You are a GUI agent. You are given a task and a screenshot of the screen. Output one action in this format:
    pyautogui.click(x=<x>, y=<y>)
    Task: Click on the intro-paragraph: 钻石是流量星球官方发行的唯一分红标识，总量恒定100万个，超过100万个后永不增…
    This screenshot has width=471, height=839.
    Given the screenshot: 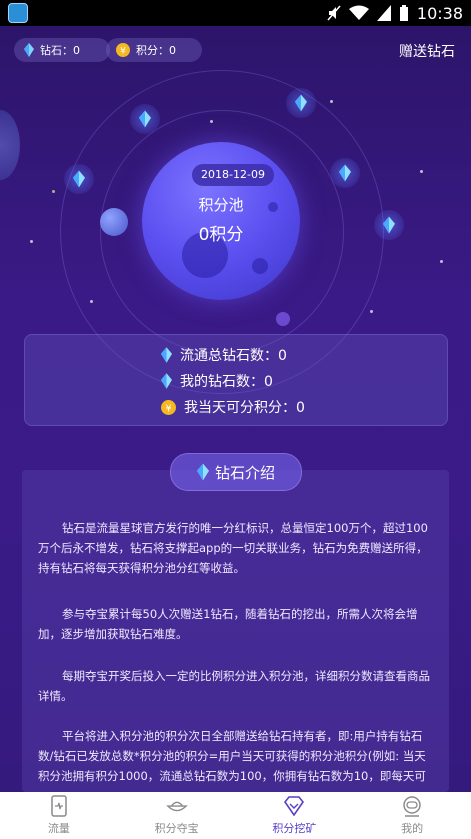 What is the action you would take?
    pyautogui.click(x=233, y=548)
    